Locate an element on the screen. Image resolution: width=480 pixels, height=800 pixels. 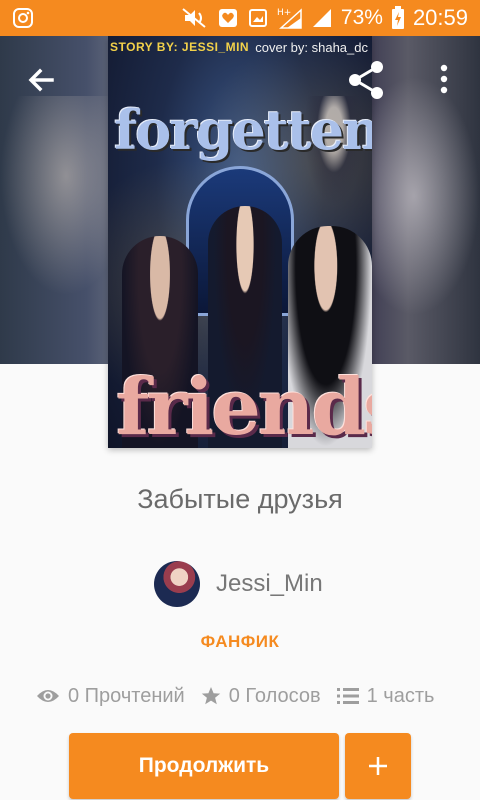
battery-percent: 73% is located at coordinates (361, 17).